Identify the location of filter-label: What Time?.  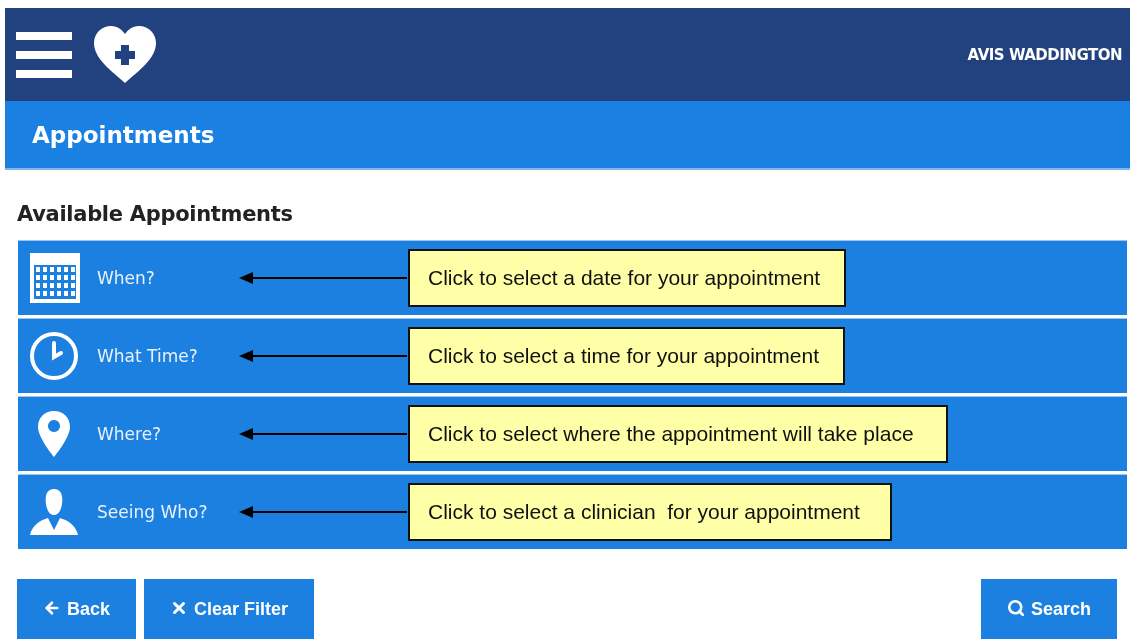
(148, 356).